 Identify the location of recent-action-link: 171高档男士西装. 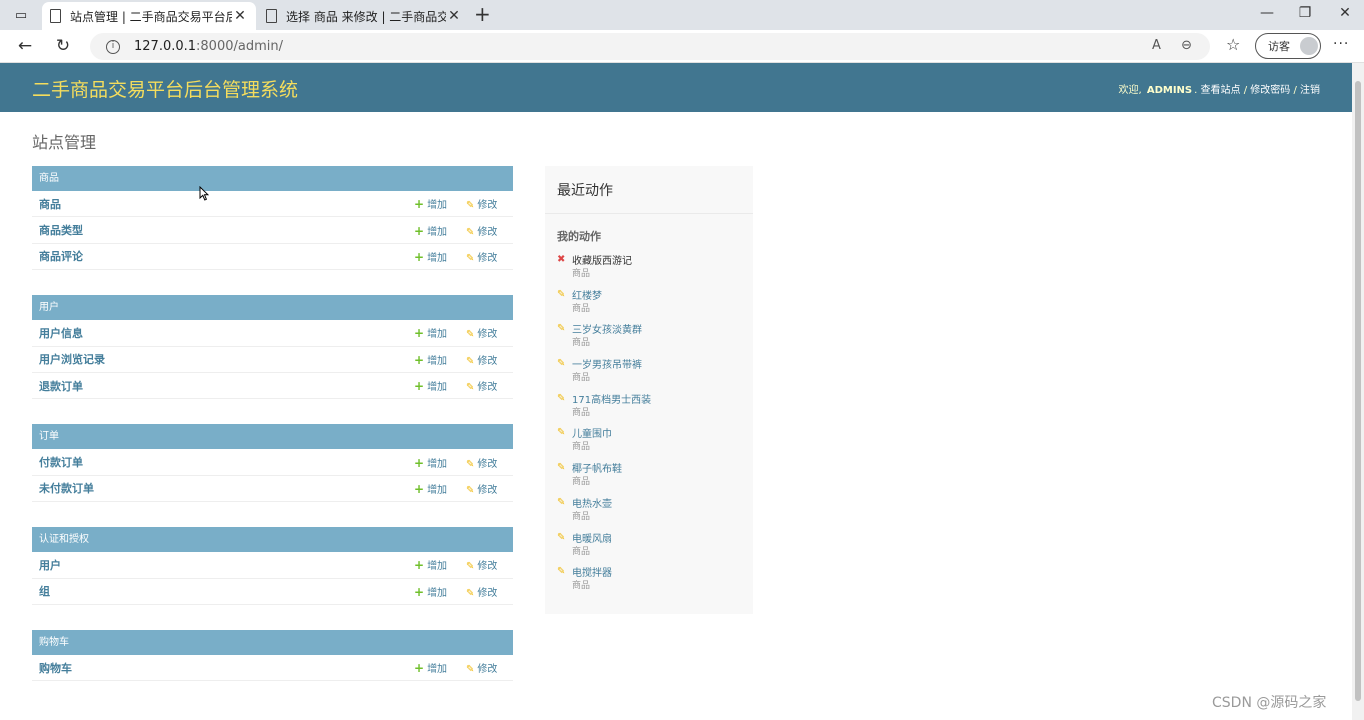
(611, 398).